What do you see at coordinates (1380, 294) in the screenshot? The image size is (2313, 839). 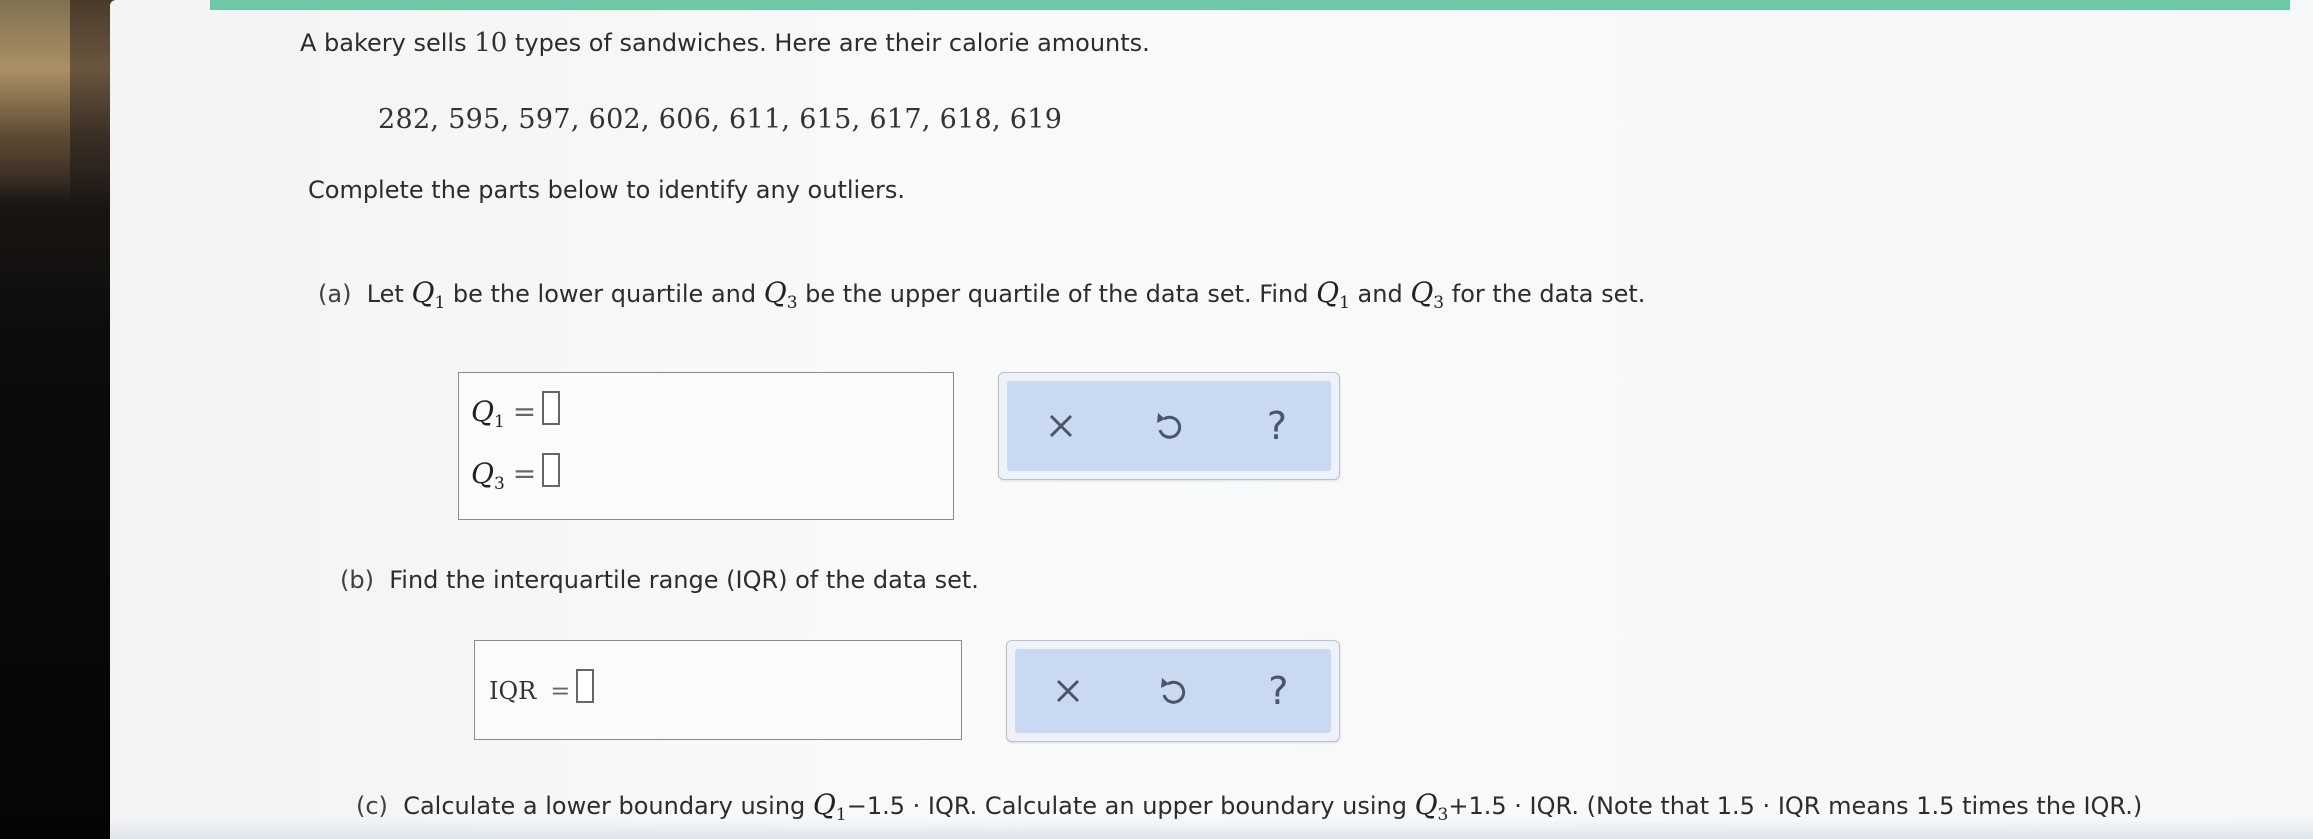 I see `part-a-text: and` at bounding box center [1380, 294].